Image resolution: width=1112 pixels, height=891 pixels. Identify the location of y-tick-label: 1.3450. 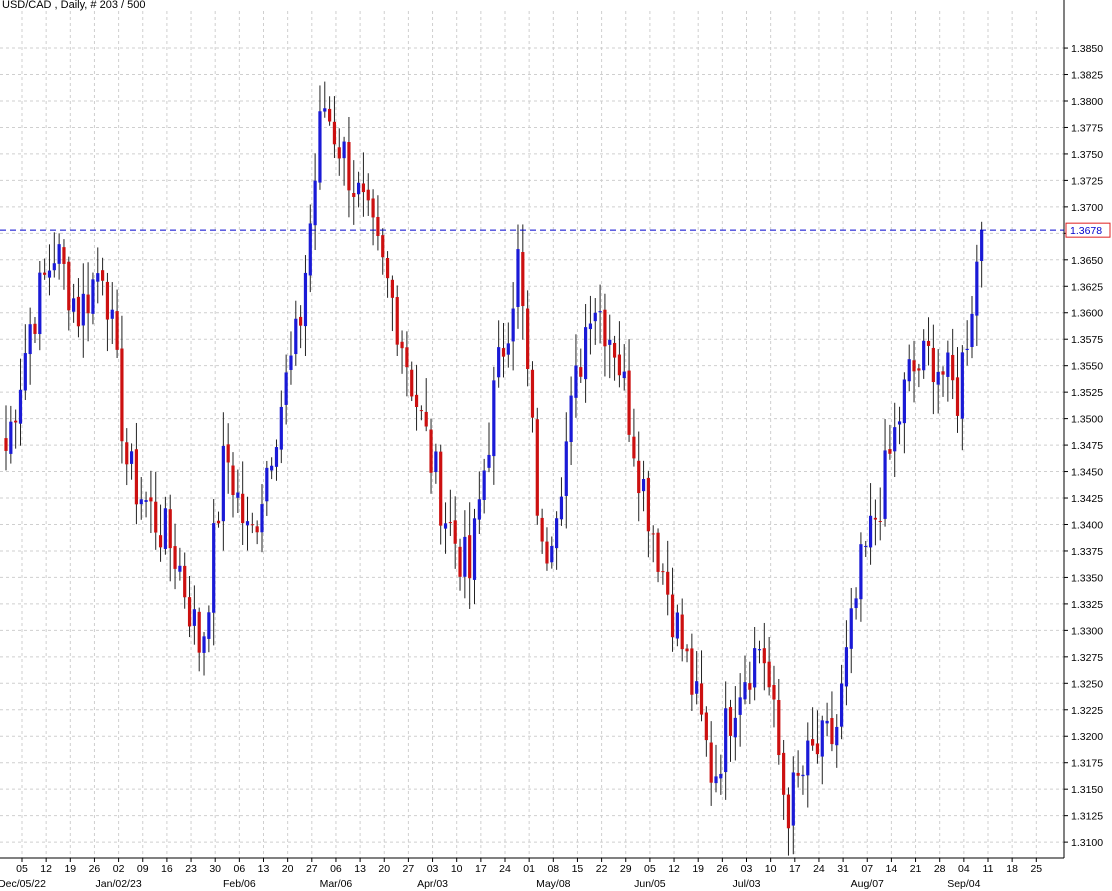
(1087, 473).